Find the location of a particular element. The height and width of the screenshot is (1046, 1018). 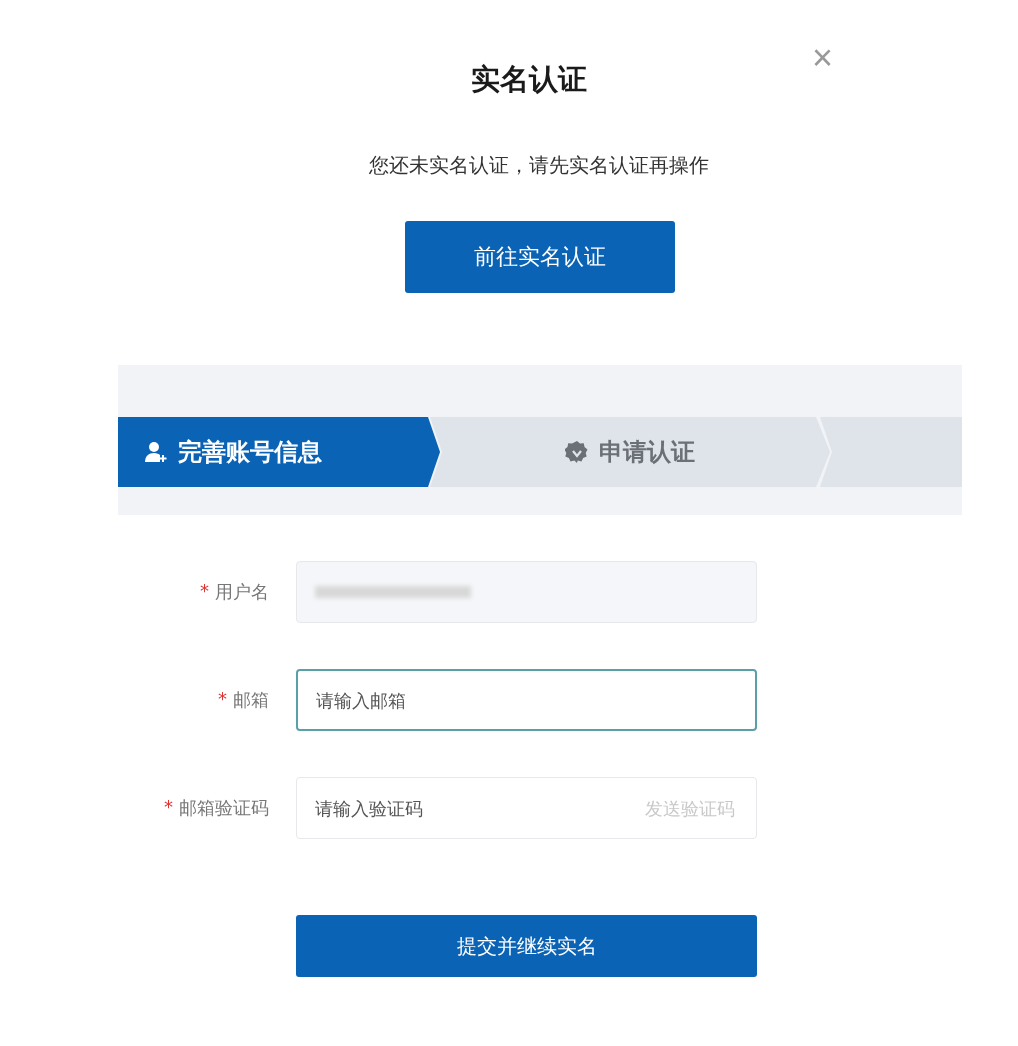

submit-button: 提交并继续实名 is located at coordinates (526, 946).